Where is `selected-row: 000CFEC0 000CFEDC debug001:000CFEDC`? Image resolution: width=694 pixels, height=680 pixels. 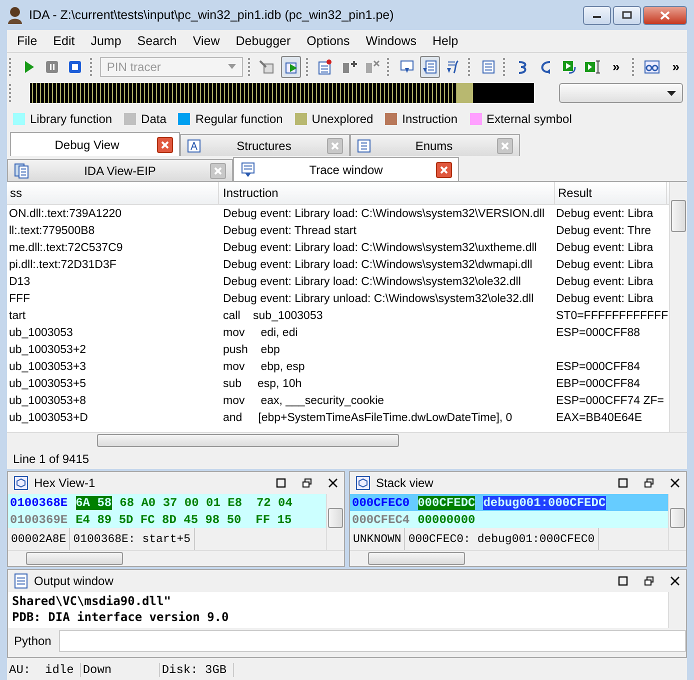
selected-row: 000CFEC0 000CFEDC debug001:000CFEDC is located at coordinates (509, 502).